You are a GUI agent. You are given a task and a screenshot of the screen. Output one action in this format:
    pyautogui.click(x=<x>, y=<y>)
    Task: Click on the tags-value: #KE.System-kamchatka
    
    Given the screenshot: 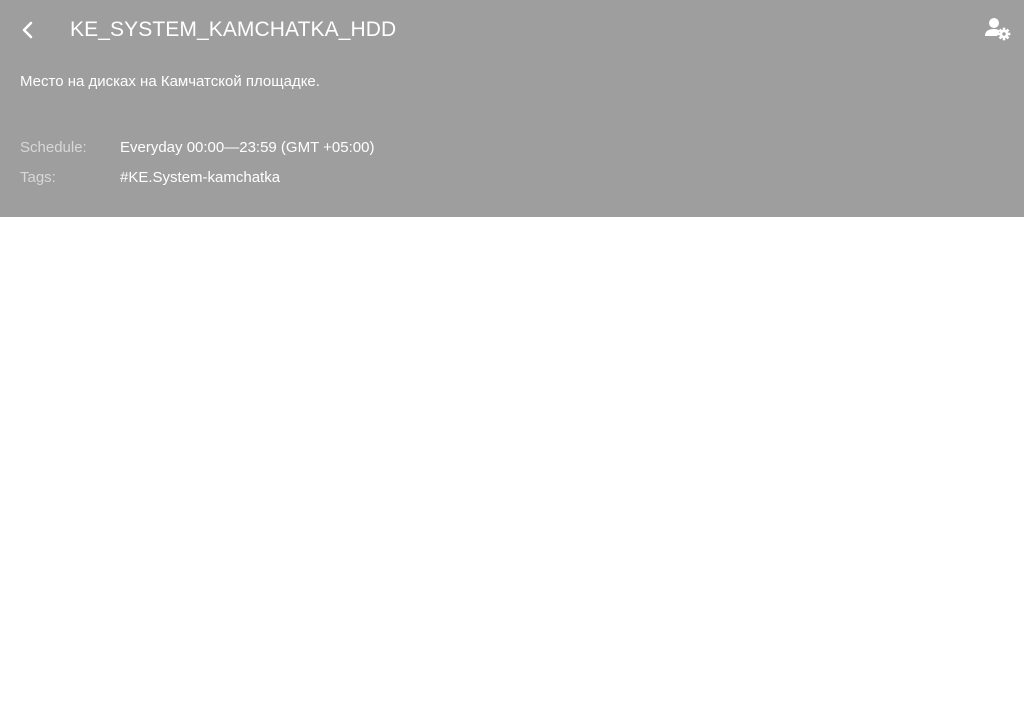 What is the action you would take?
    pyautogui.click(x=200, y=178)
    